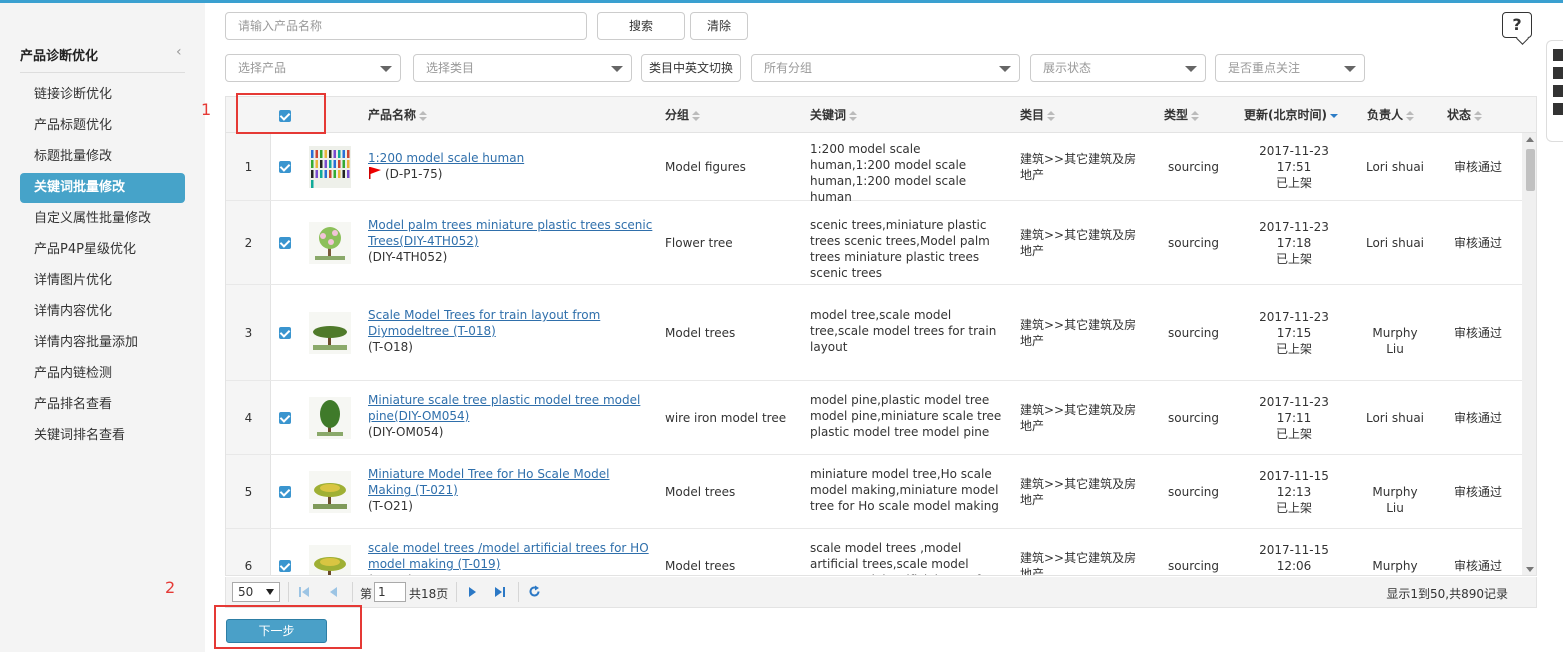 This screenshot has height=652, width=1563. What do you see at coordinates (102, 281) in the screenshot?
I see `sidebar-item: 详情图片优化` at bounding box center [102, 281].